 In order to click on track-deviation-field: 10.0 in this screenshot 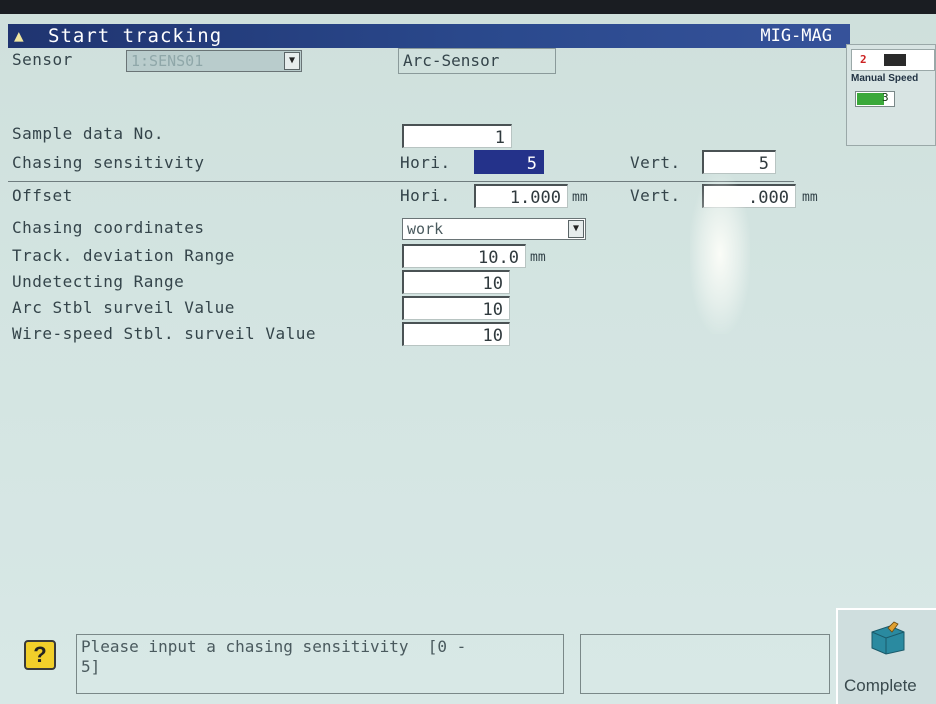, I will do `click(464, 256)`.